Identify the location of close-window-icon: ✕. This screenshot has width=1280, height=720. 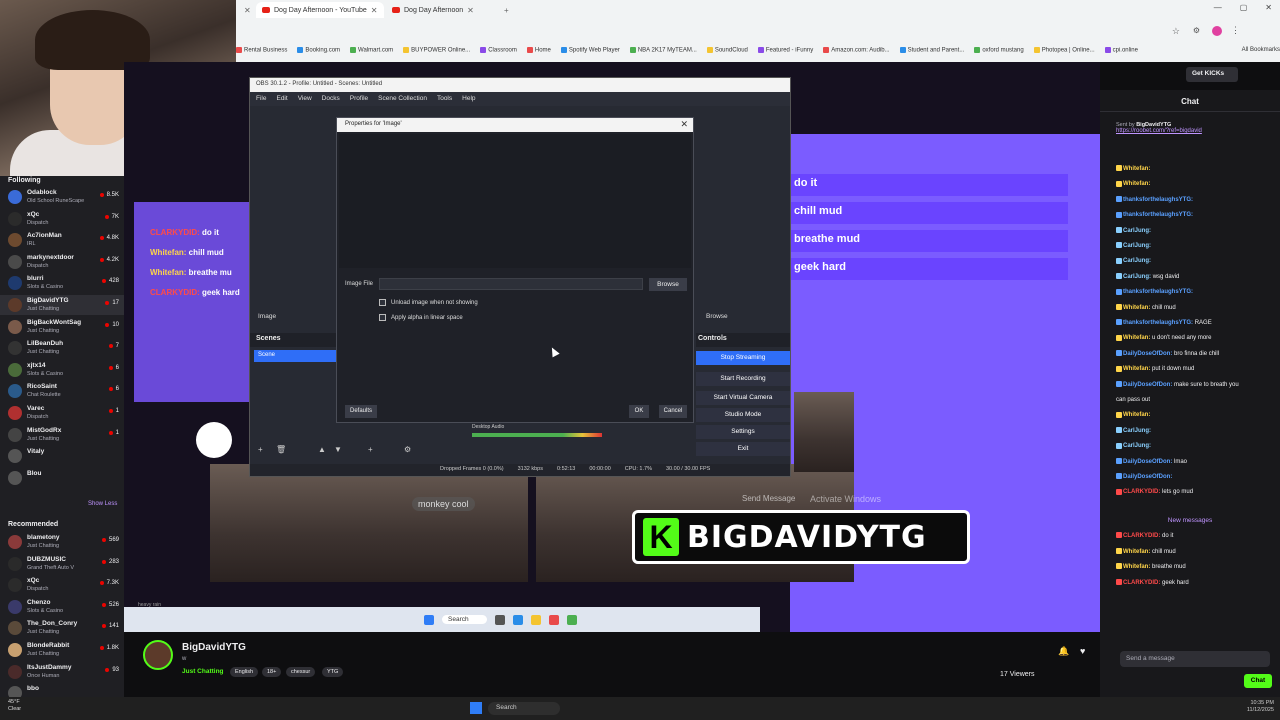
(1268, 7).